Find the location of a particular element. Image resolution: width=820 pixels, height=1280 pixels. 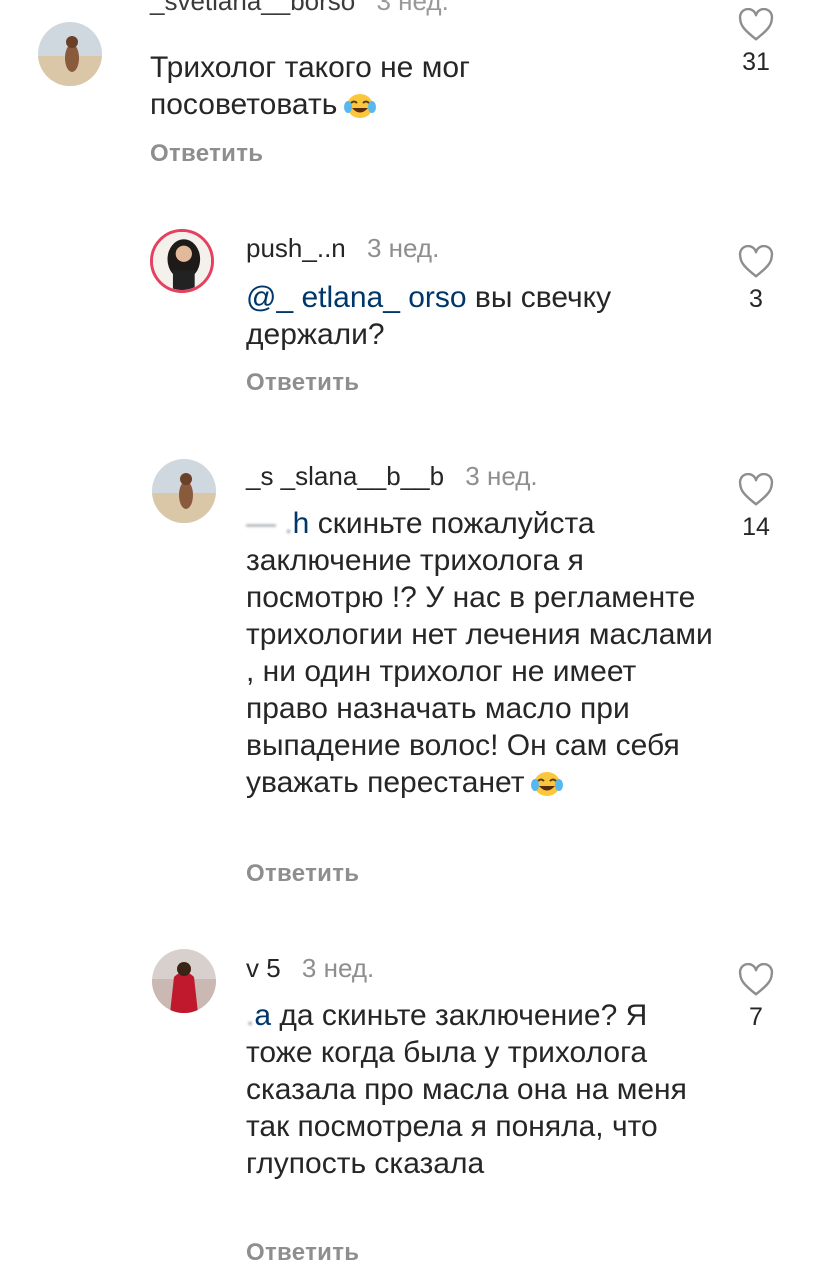

mention-redacted: — . is located at coordinates (269, 523).